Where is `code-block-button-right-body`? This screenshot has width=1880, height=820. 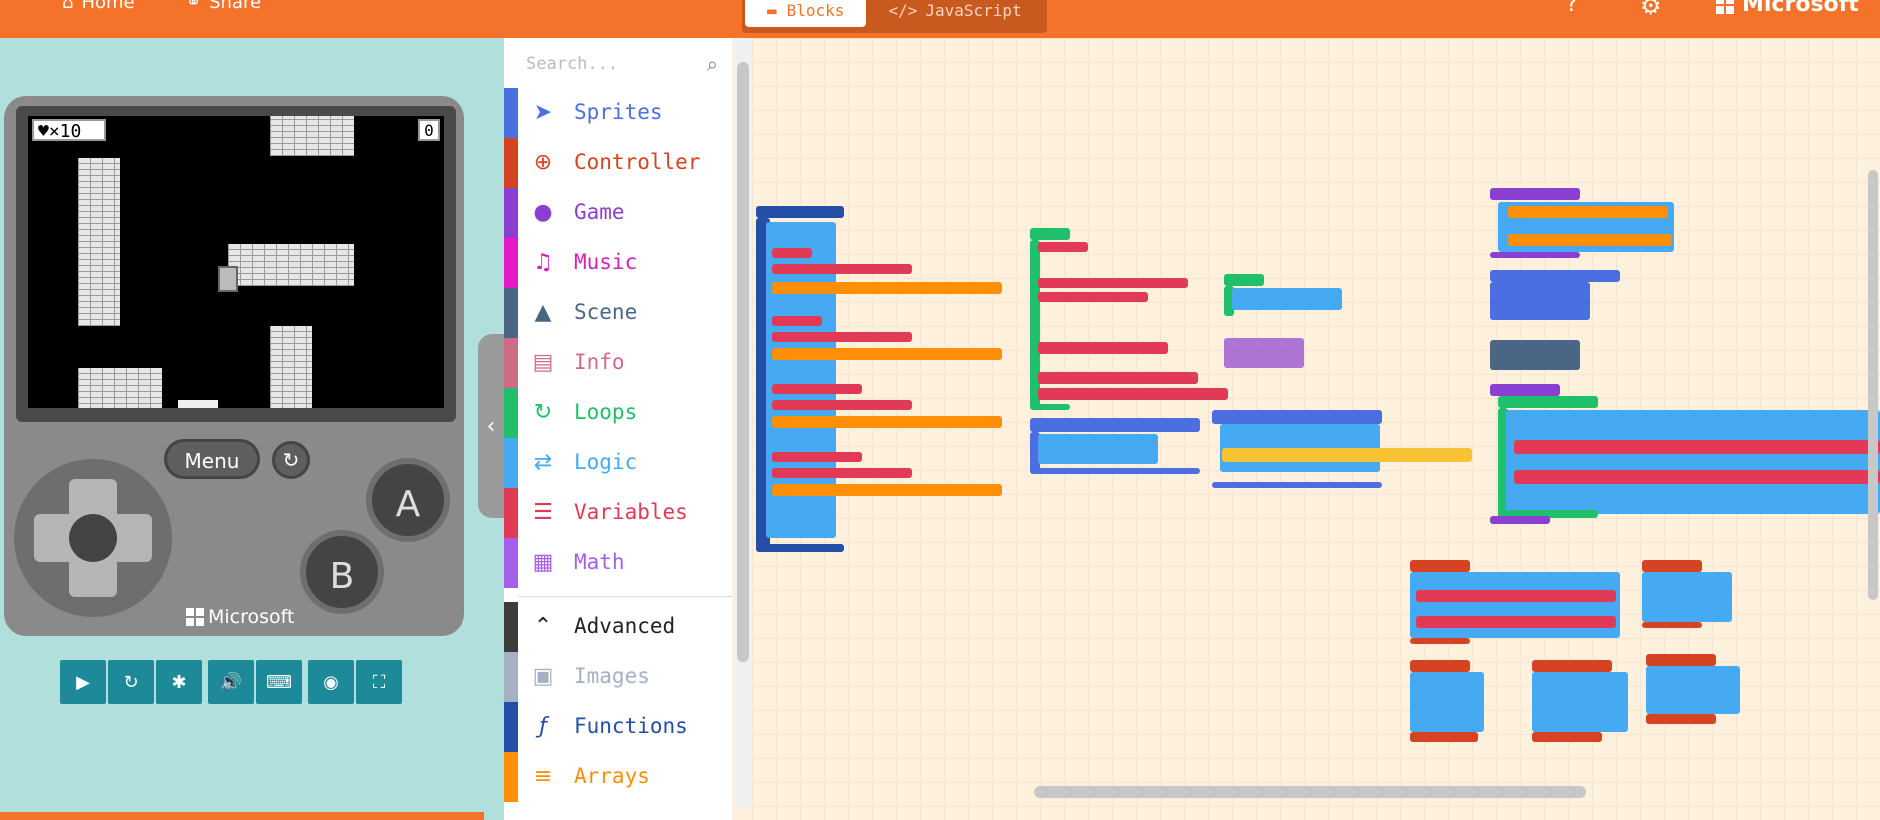
code-block-button-right-body is located at coordinates (1693, 690).